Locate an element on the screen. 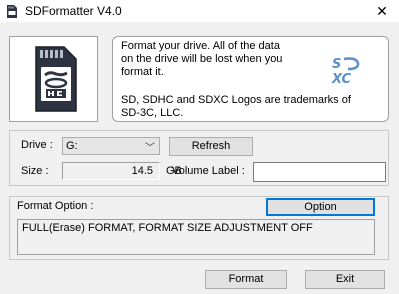 This screenshot has height=294, width=399. option-button: Option is located at coordinates (320, 207).